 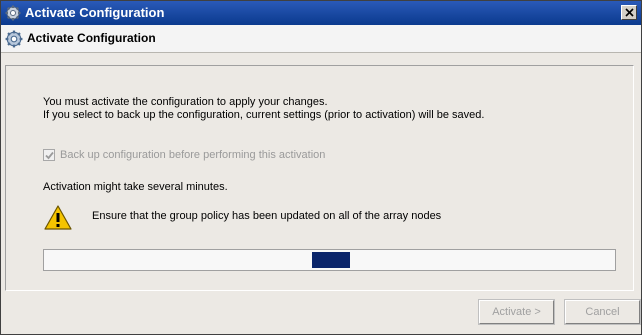 I want to click on header-band: Activate Configuration, so click(x=321, y=39).